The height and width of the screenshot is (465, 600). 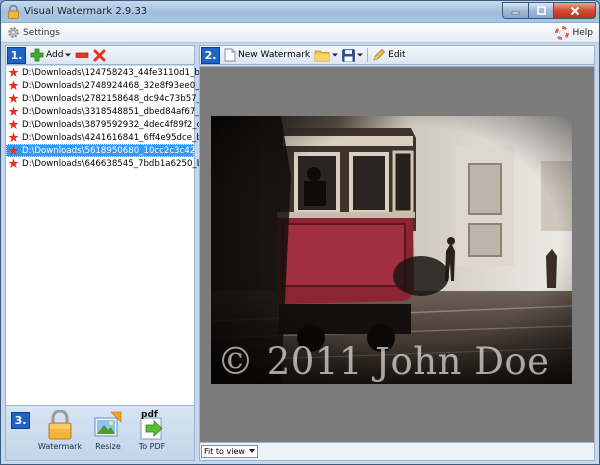 What do you see at coordinates (13, 32) in the screenshot?
I see `gear-icon` at bounding box center [13, 32].